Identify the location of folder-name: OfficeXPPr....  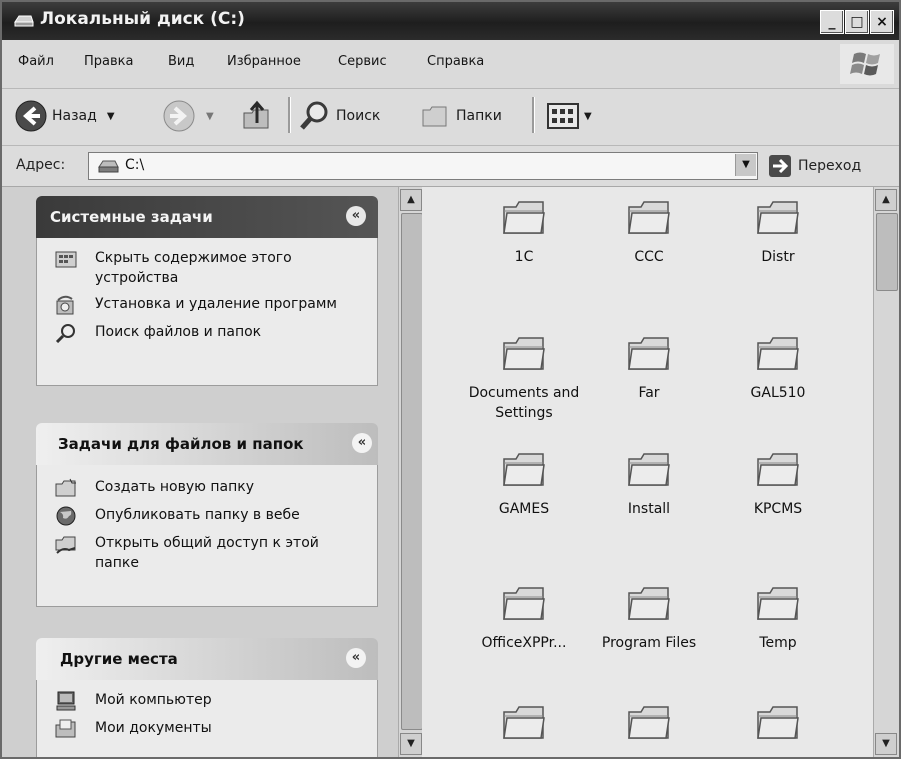
(524, 643).